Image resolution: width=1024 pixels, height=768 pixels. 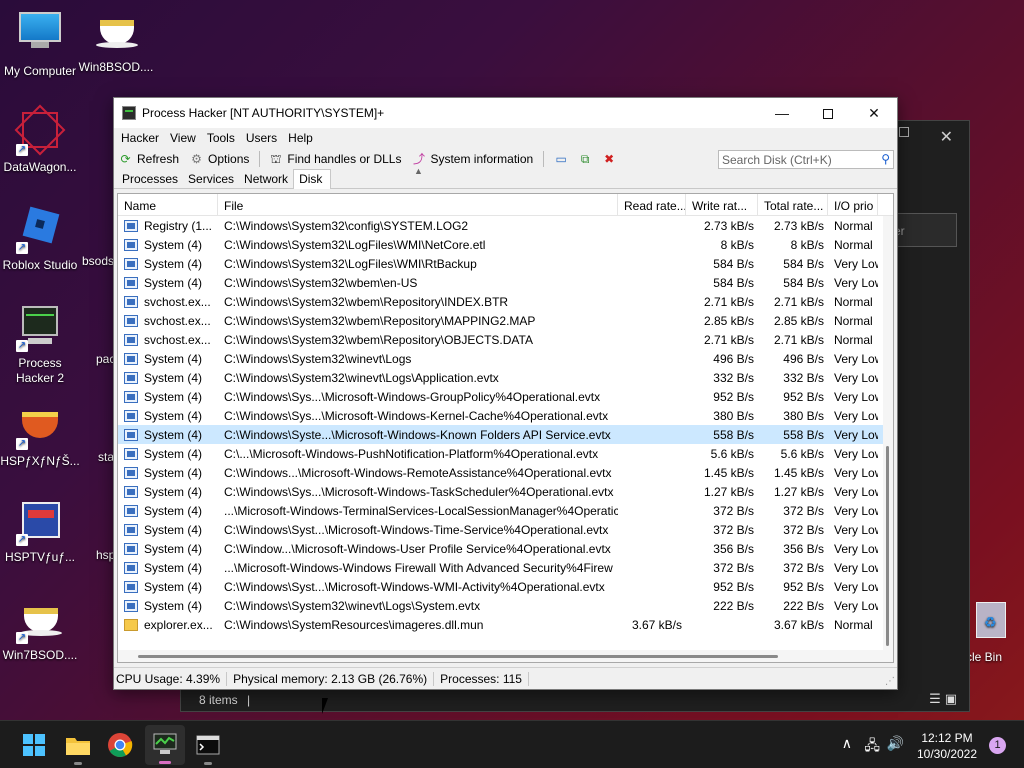 I want to click on search-disk-input: Search Disk (Ctrl+K) ⚲, so click(x=806, y=159).